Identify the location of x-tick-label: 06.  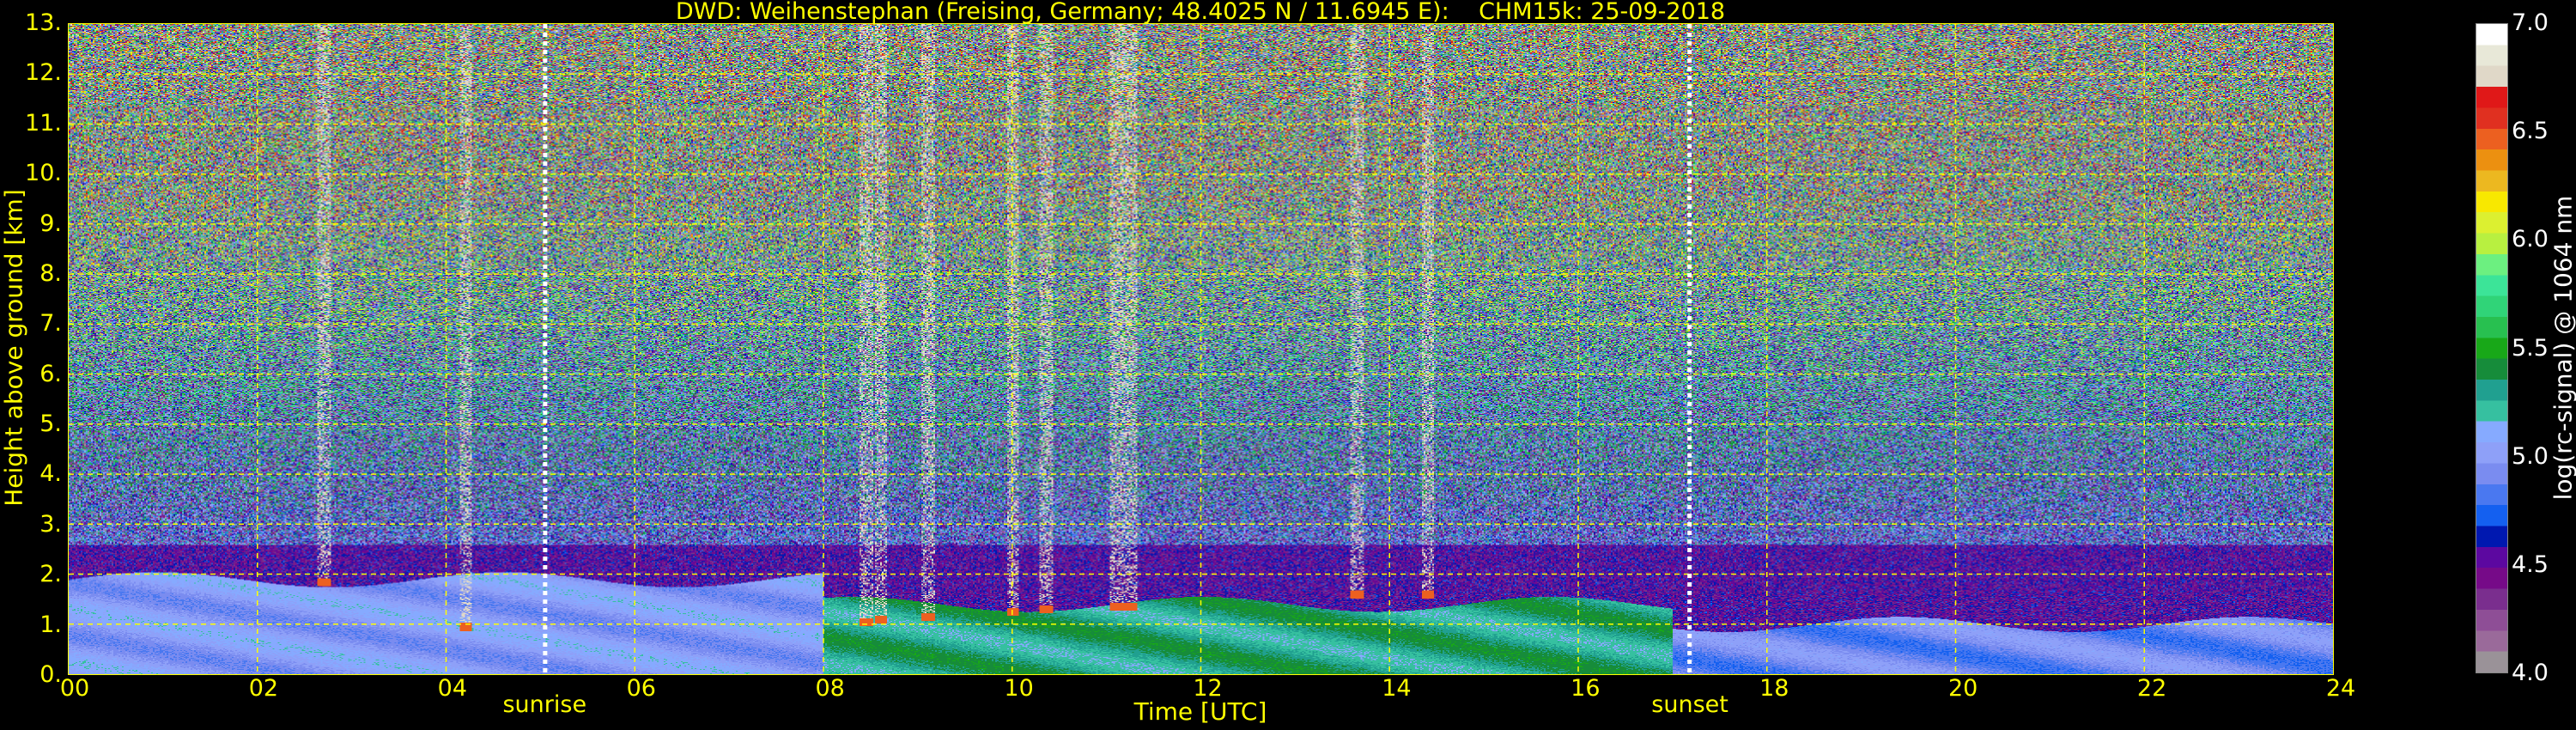
(641, 688).